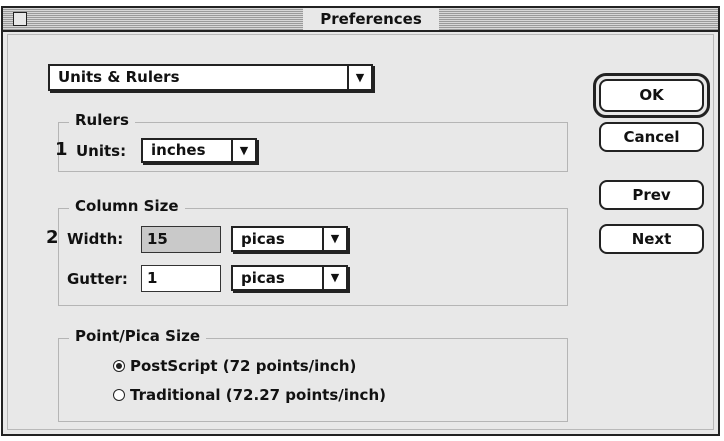 The width and height of the screenshot is (724, 441). What do you see at coordinates (20, 19) in the screenshot?
I see `close-box-icon` at bounding box center [20, 19].